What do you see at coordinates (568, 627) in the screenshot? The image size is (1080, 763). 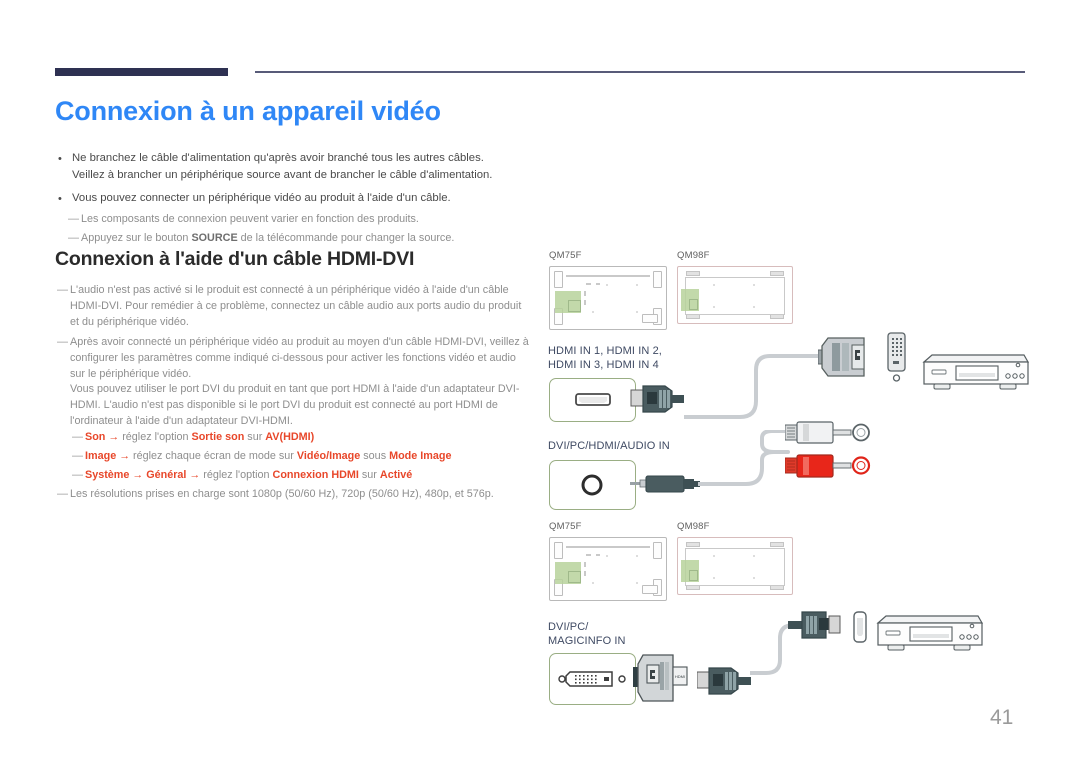 I see `dvi-port-label-line-1: DVI/PC/` at bounding box center [568, 627].